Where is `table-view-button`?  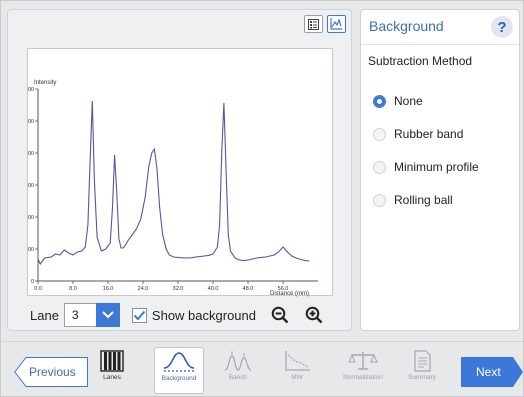 table-view-button is located at coordinates (313, 24).